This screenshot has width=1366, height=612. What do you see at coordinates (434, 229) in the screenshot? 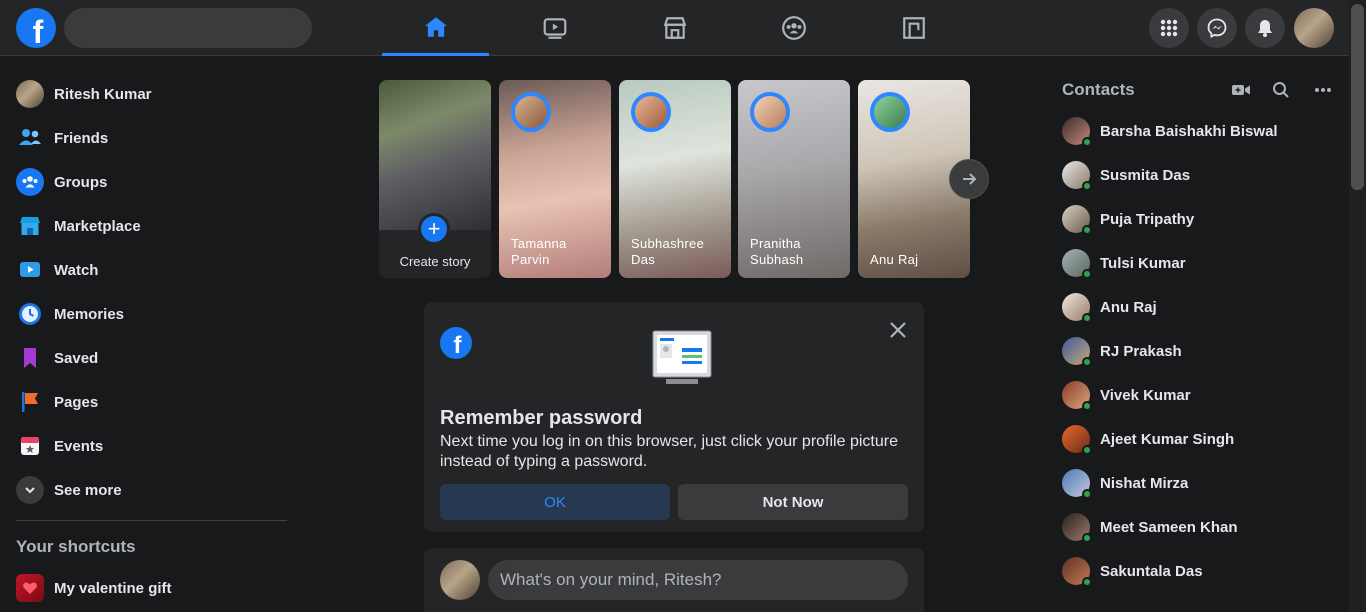
I see `plus-icon: +` at bounding box center [434, 229].